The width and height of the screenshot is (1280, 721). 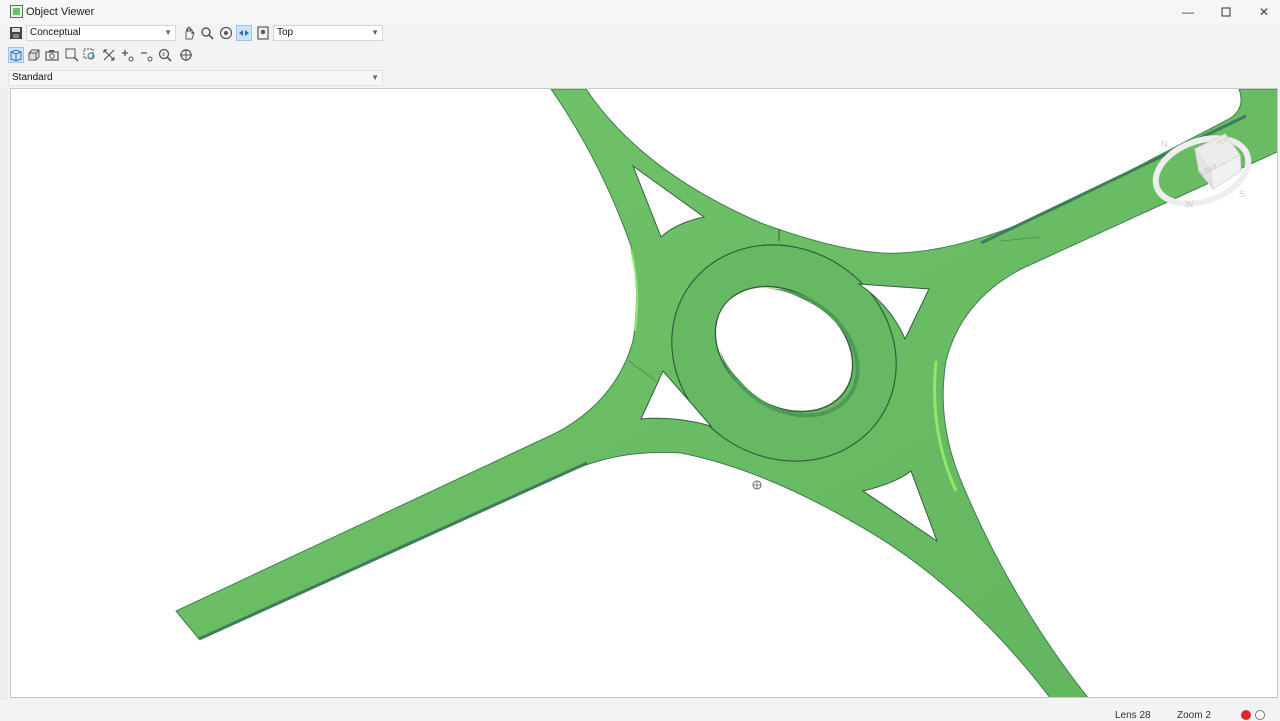 I want to click on minimize-icon: —, so click(x=1188, y=12).